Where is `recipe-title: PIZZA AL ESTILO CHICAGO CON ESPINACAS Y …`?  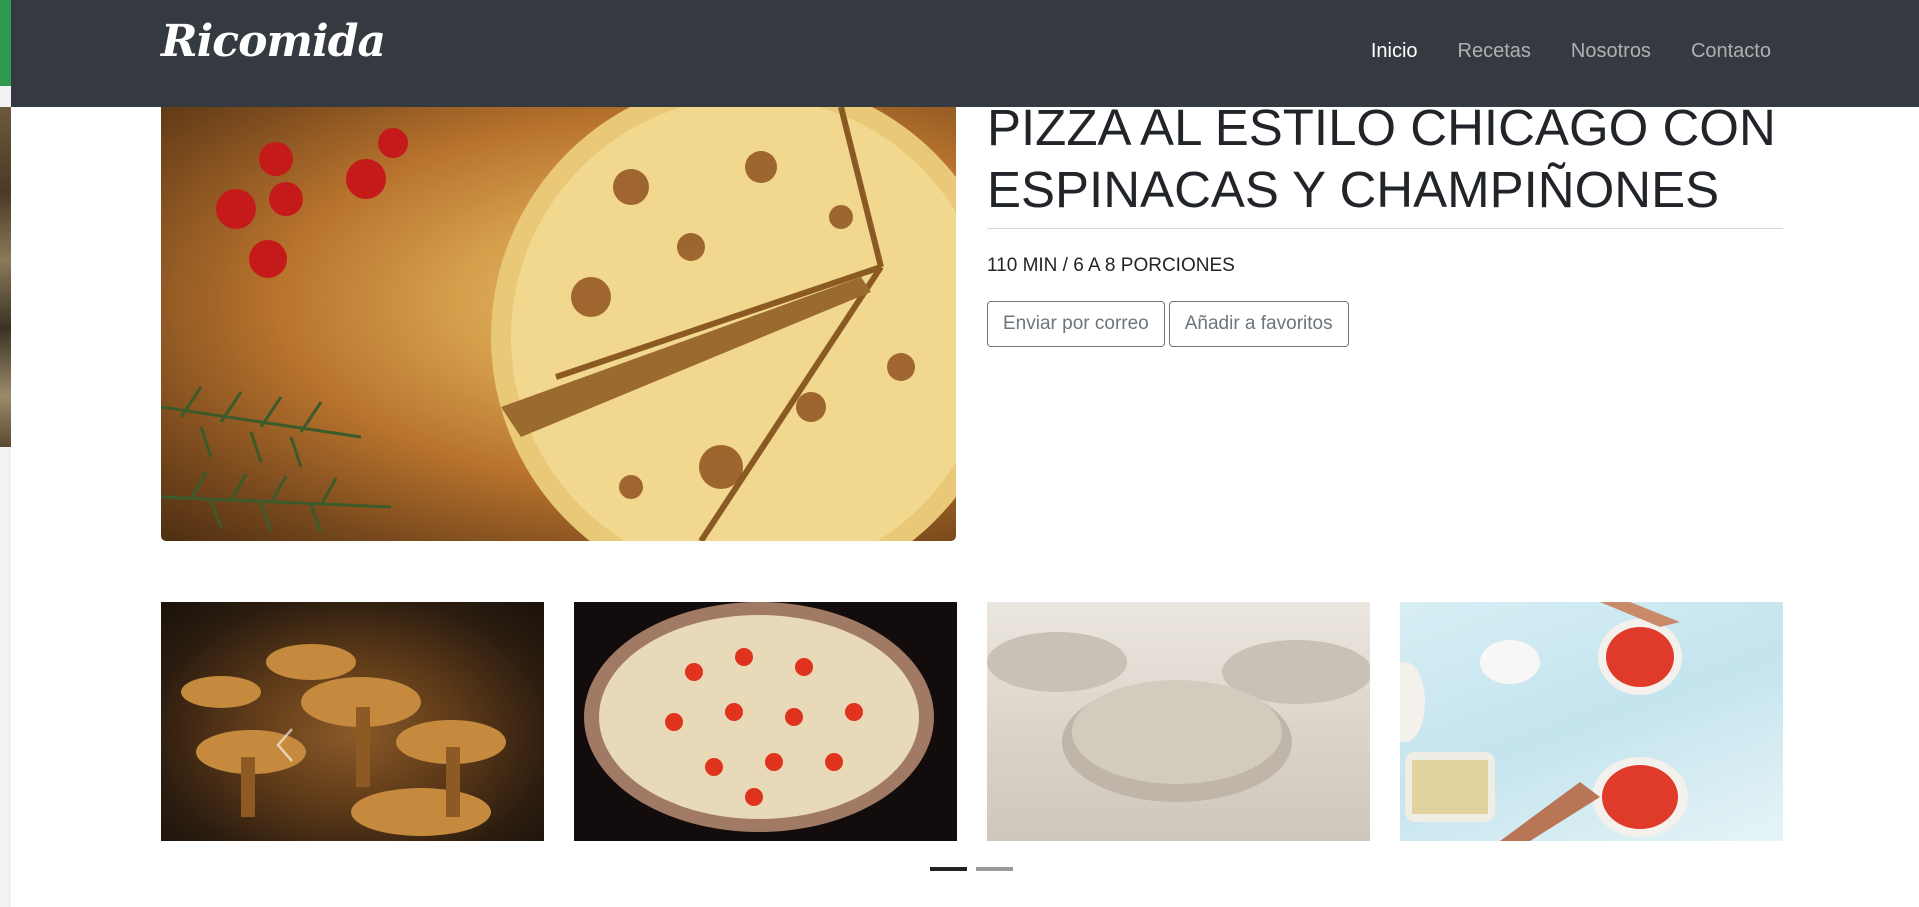 recipe-title: PIZZA AL ESTILO CHICAGO CON ESPINACAS Y … is located at coordinates (1381, 158).